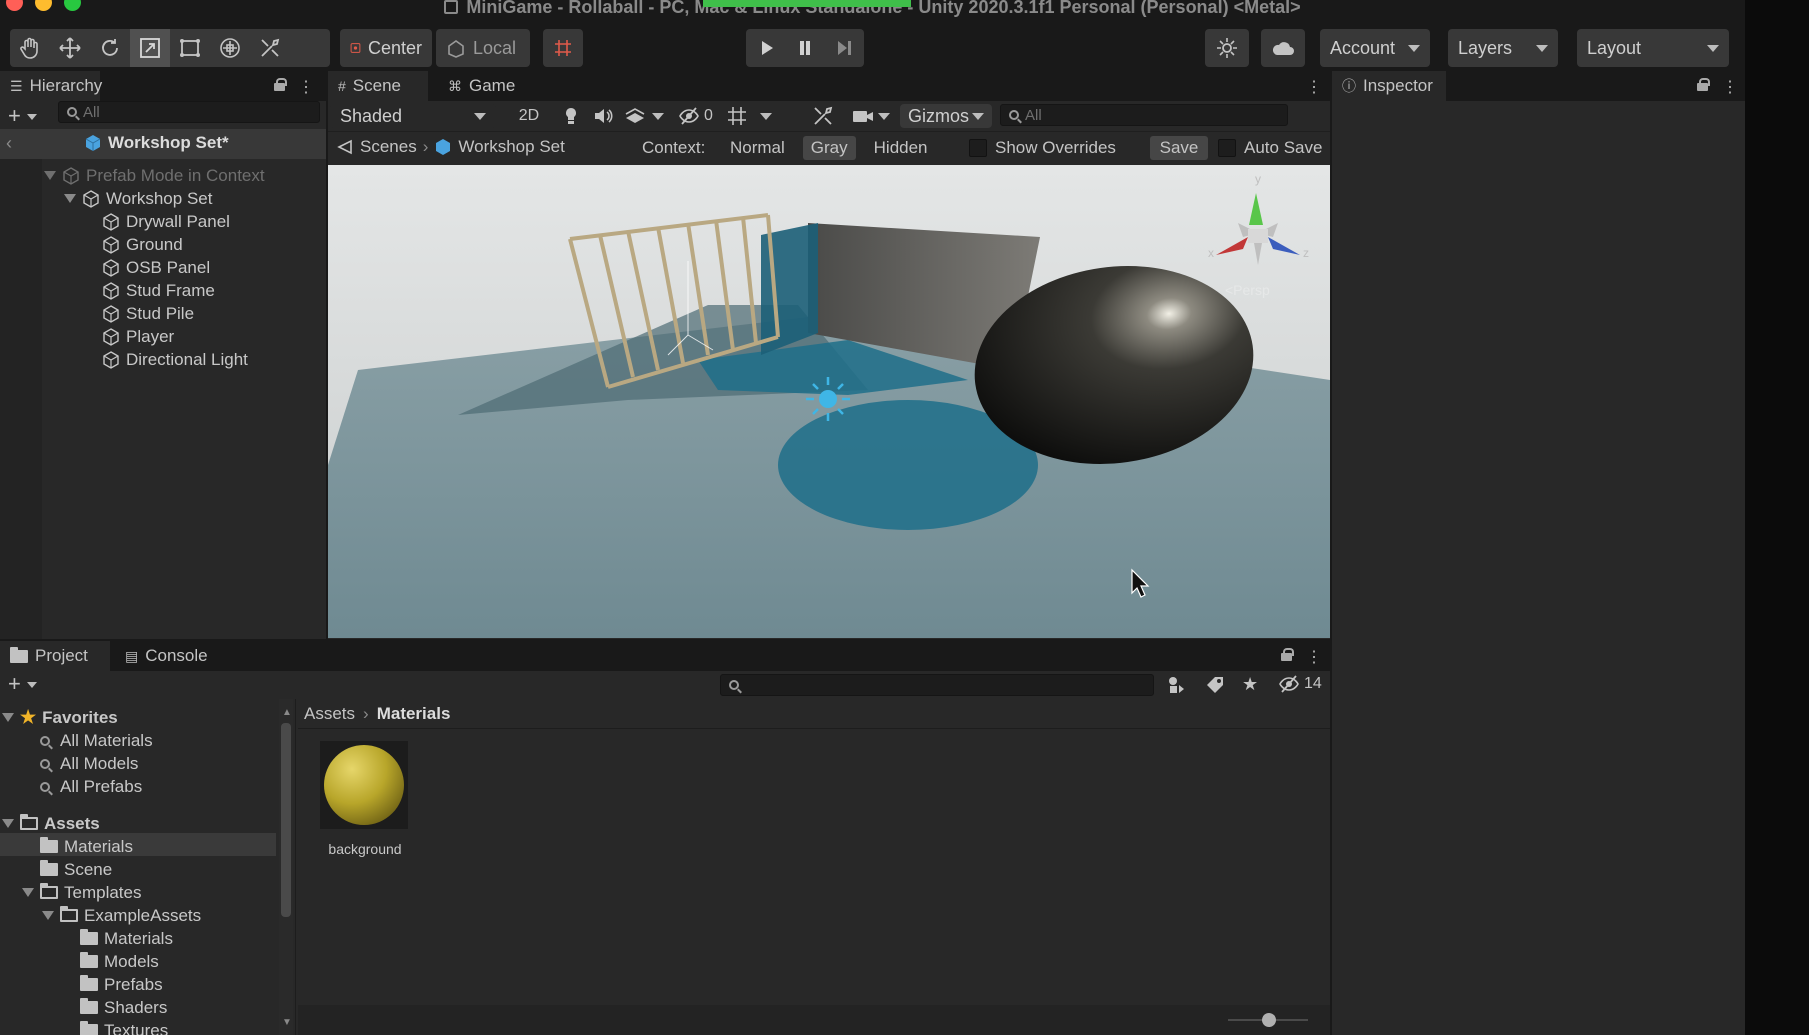 The image size is (1809, 1035). What do you see at coordinates (110, 48) in the screenshot?
I see `rotate-tool-button` at bounding box center [110, 48].